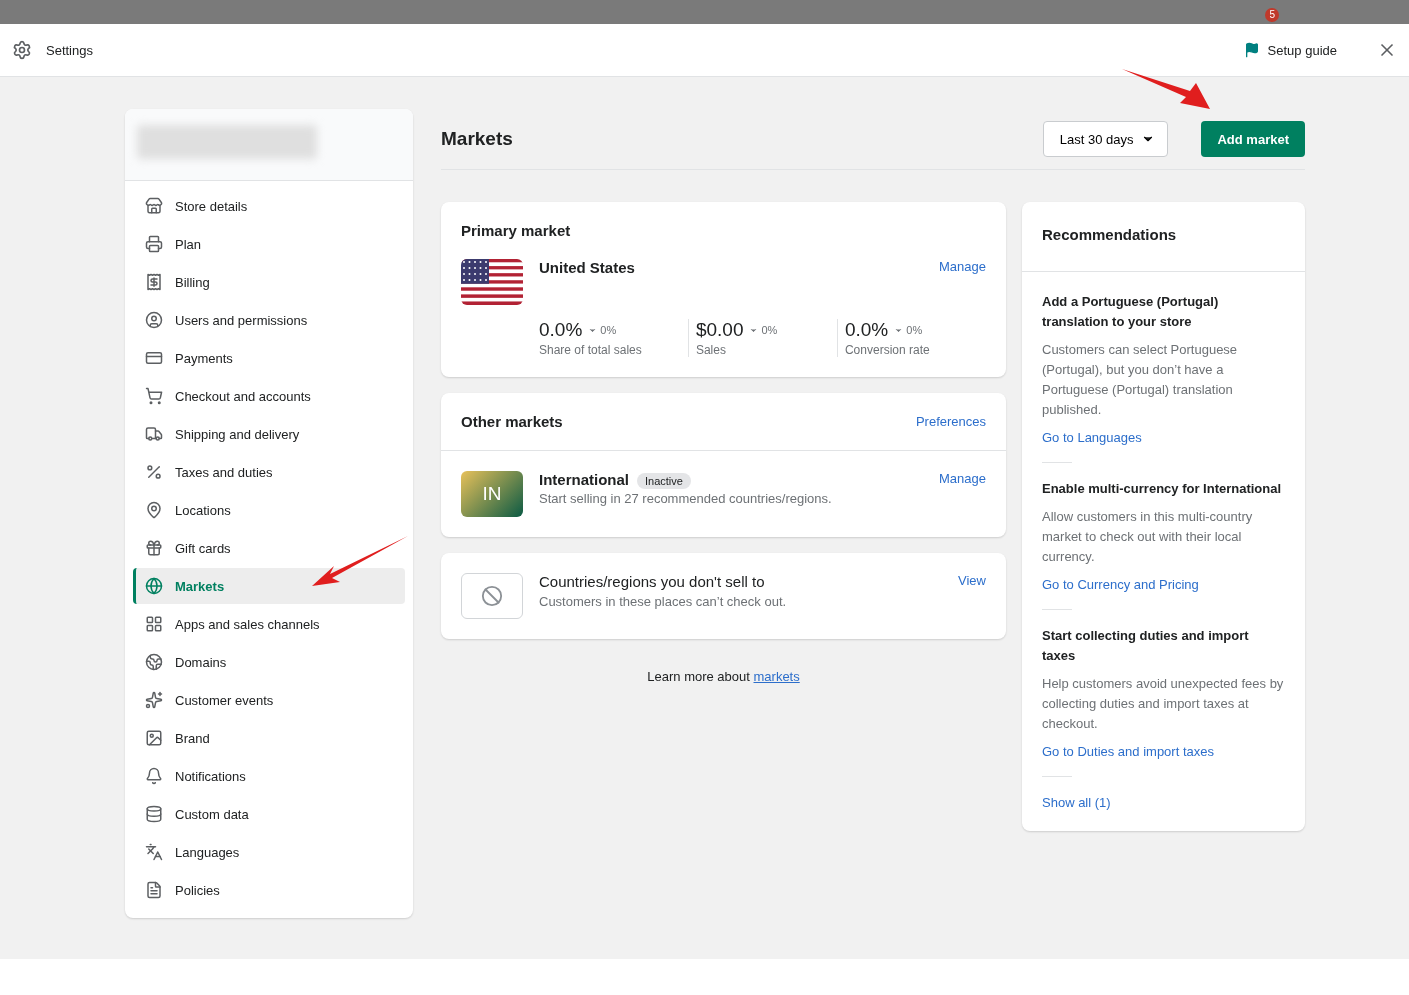  Describe the element at coordinates (1140, 380) in the screenshot. I see `recommendation-text: Customers can select Portuguese (Portugal), but you don’t have a Portuguese (Portugal) translation published.` at that location.